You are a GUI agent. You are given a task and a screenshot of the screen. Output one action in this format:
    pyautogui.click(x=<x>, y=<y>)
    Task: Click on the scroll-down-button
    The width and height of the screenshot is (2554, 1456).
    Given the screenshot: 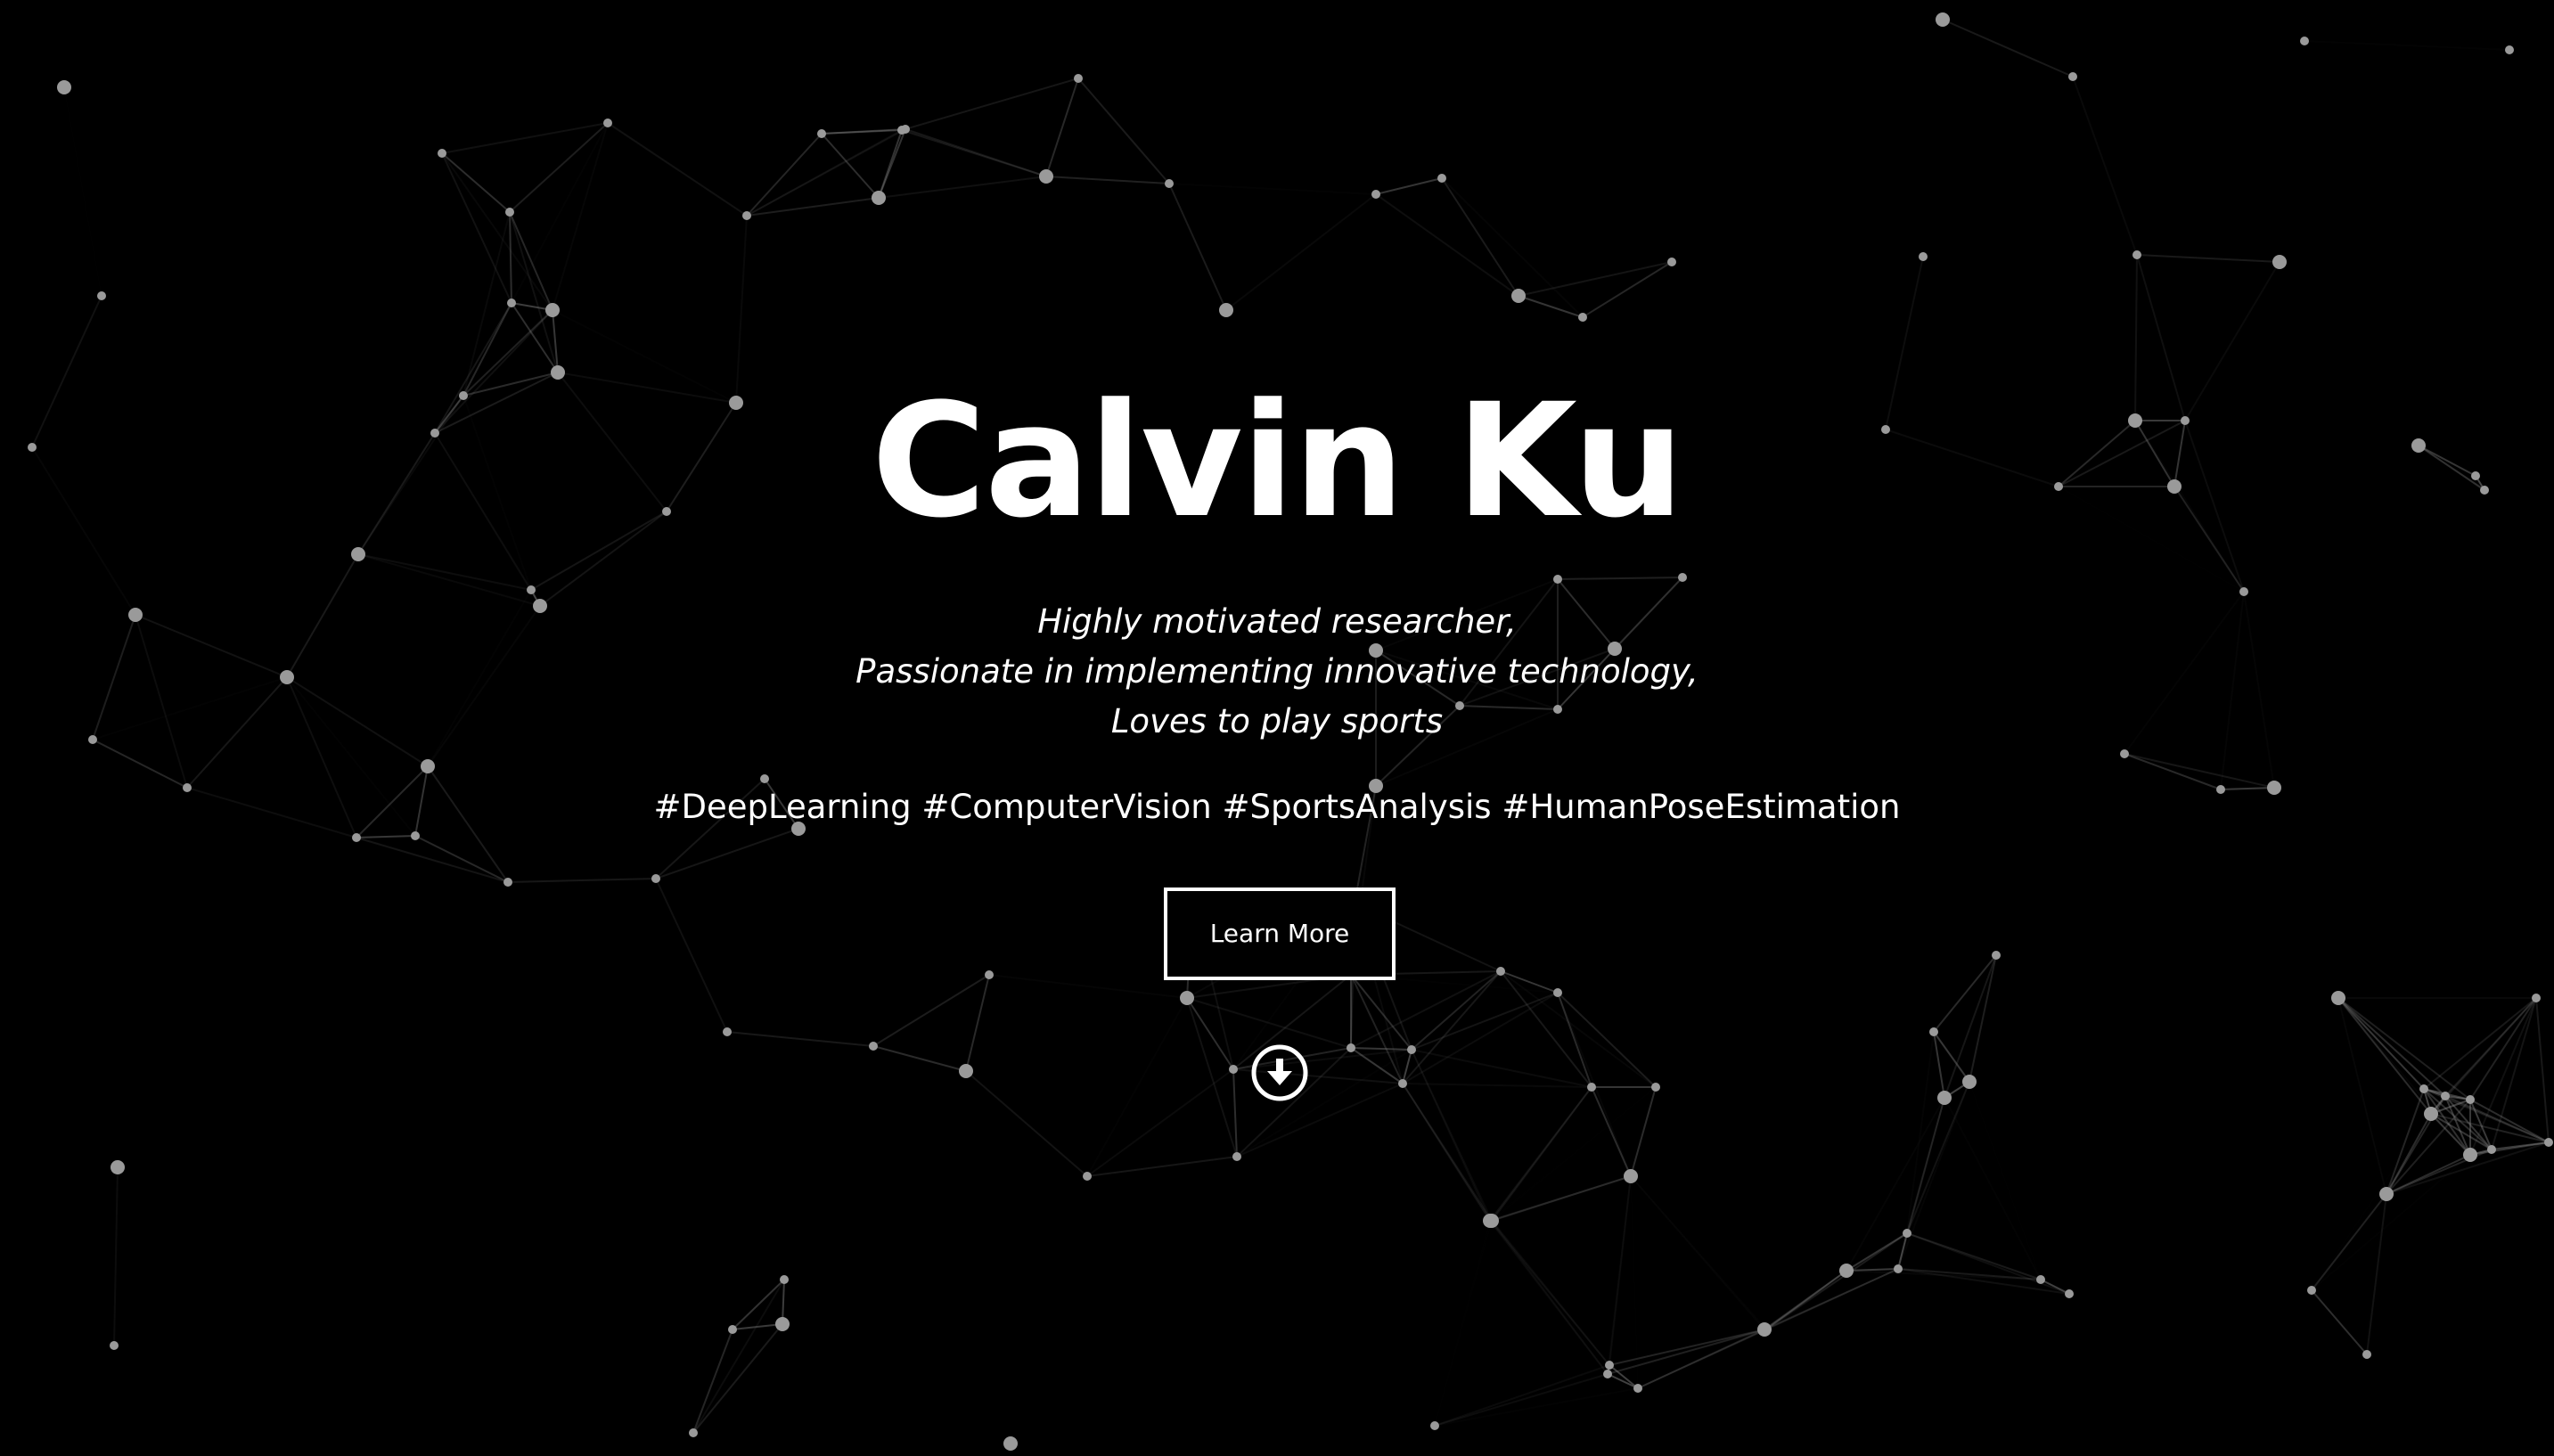 What is the action you would take?
    pyautogui.click(x=1279, y=1073)
    